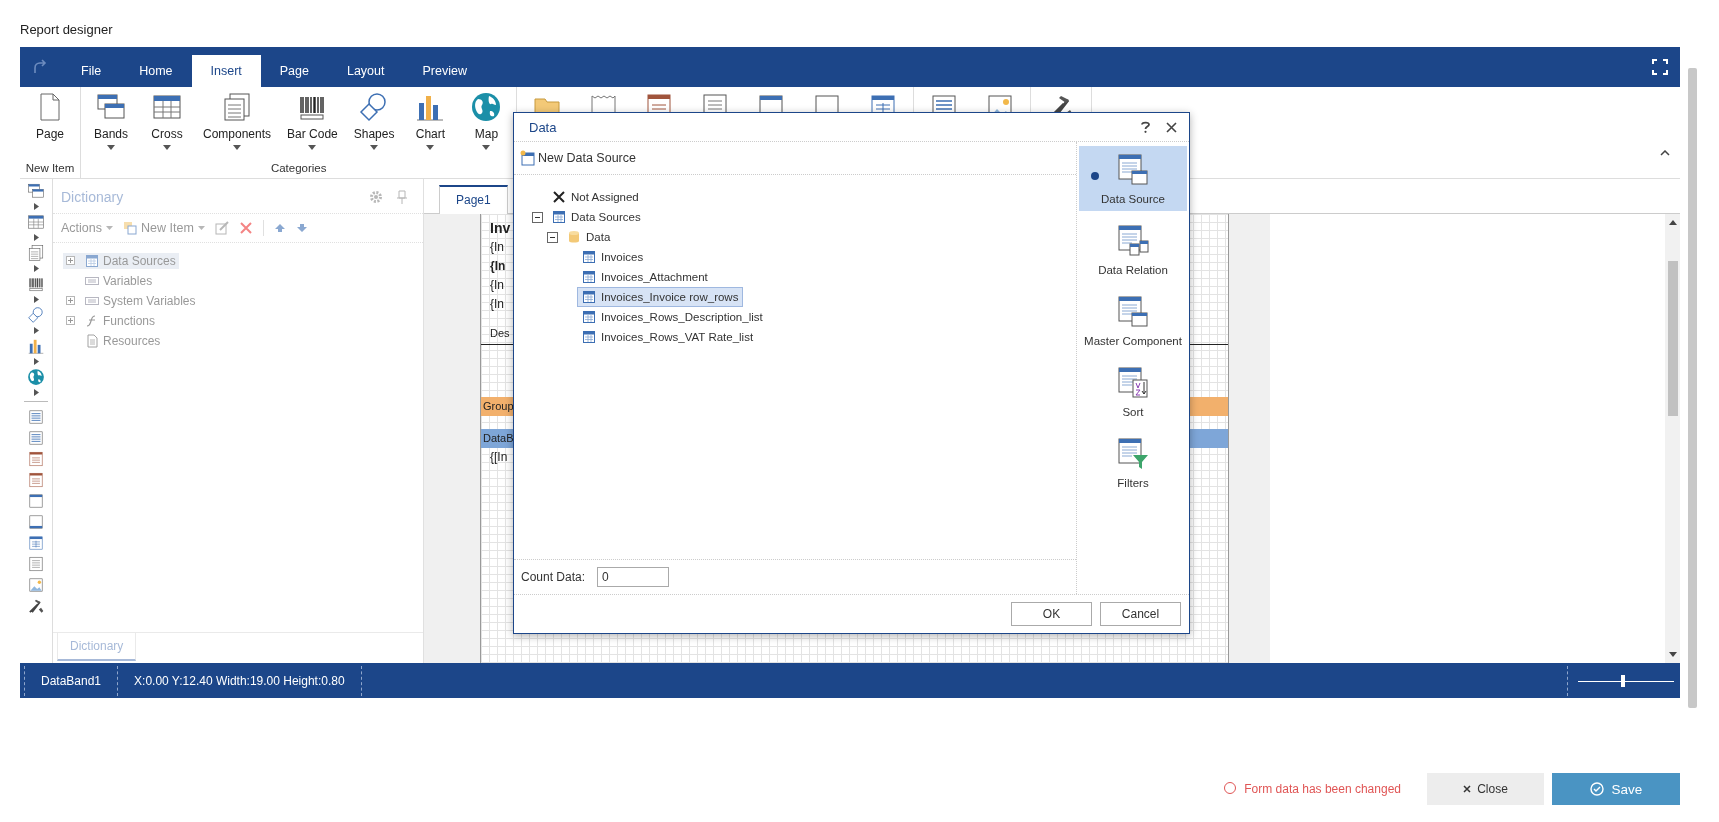 The width and height of the screenshot is (1719, 822). What do you see at coordinates (1312, 789) in the screenshot?
I see `status-message: Form data has been changed` at bounding box center [1312, 789].